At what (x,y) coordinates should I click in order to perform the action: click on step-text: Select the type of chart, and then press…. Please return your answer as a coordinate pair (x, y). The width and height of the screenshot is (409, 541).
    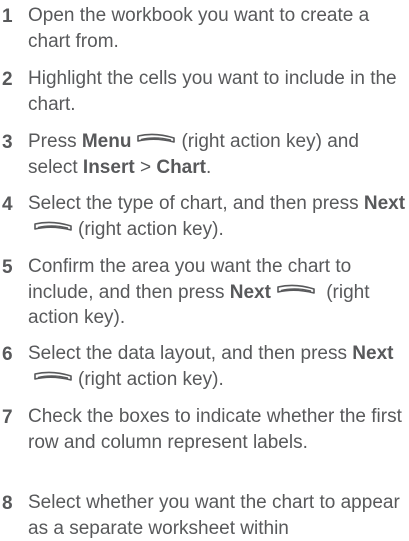
    Looking at the image, I should click on (217, 216).